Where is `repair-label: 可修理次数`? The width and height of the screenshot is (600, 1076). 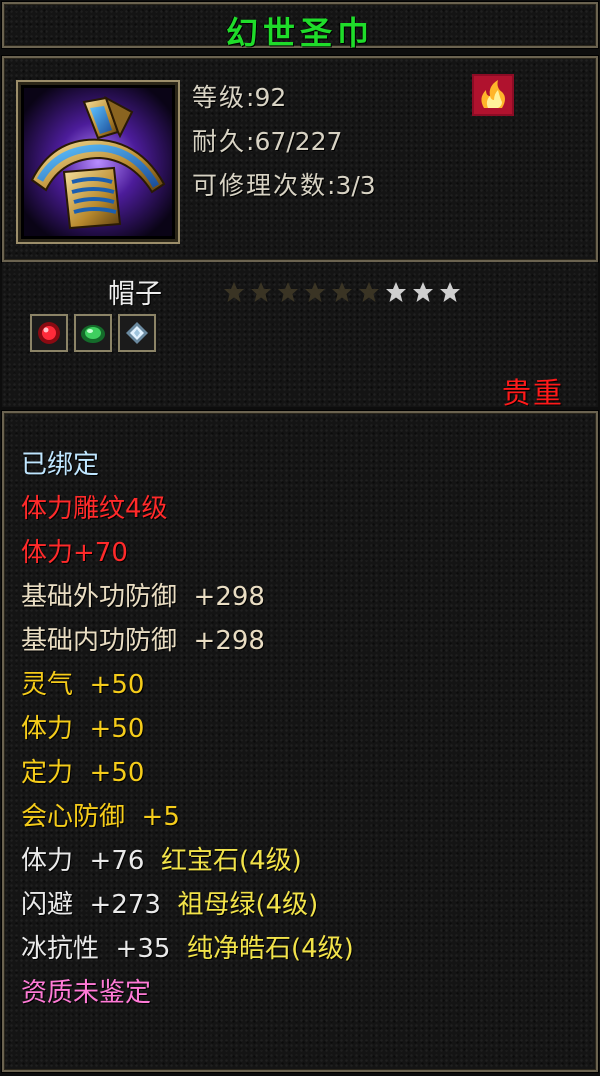 repair-label: 可修理次数 is located at coordinates (260, 185).